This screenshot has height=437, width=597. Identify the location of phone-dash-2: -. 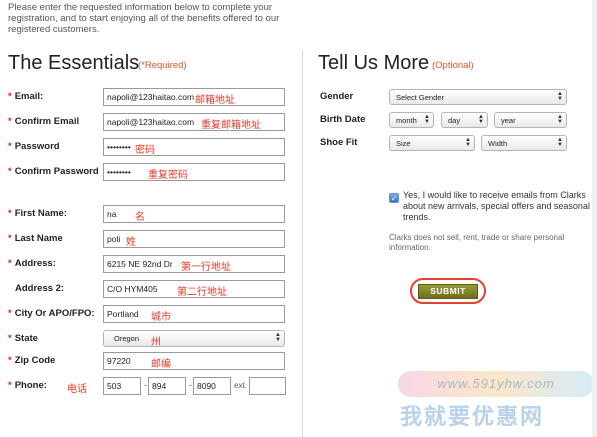
(190, 385).